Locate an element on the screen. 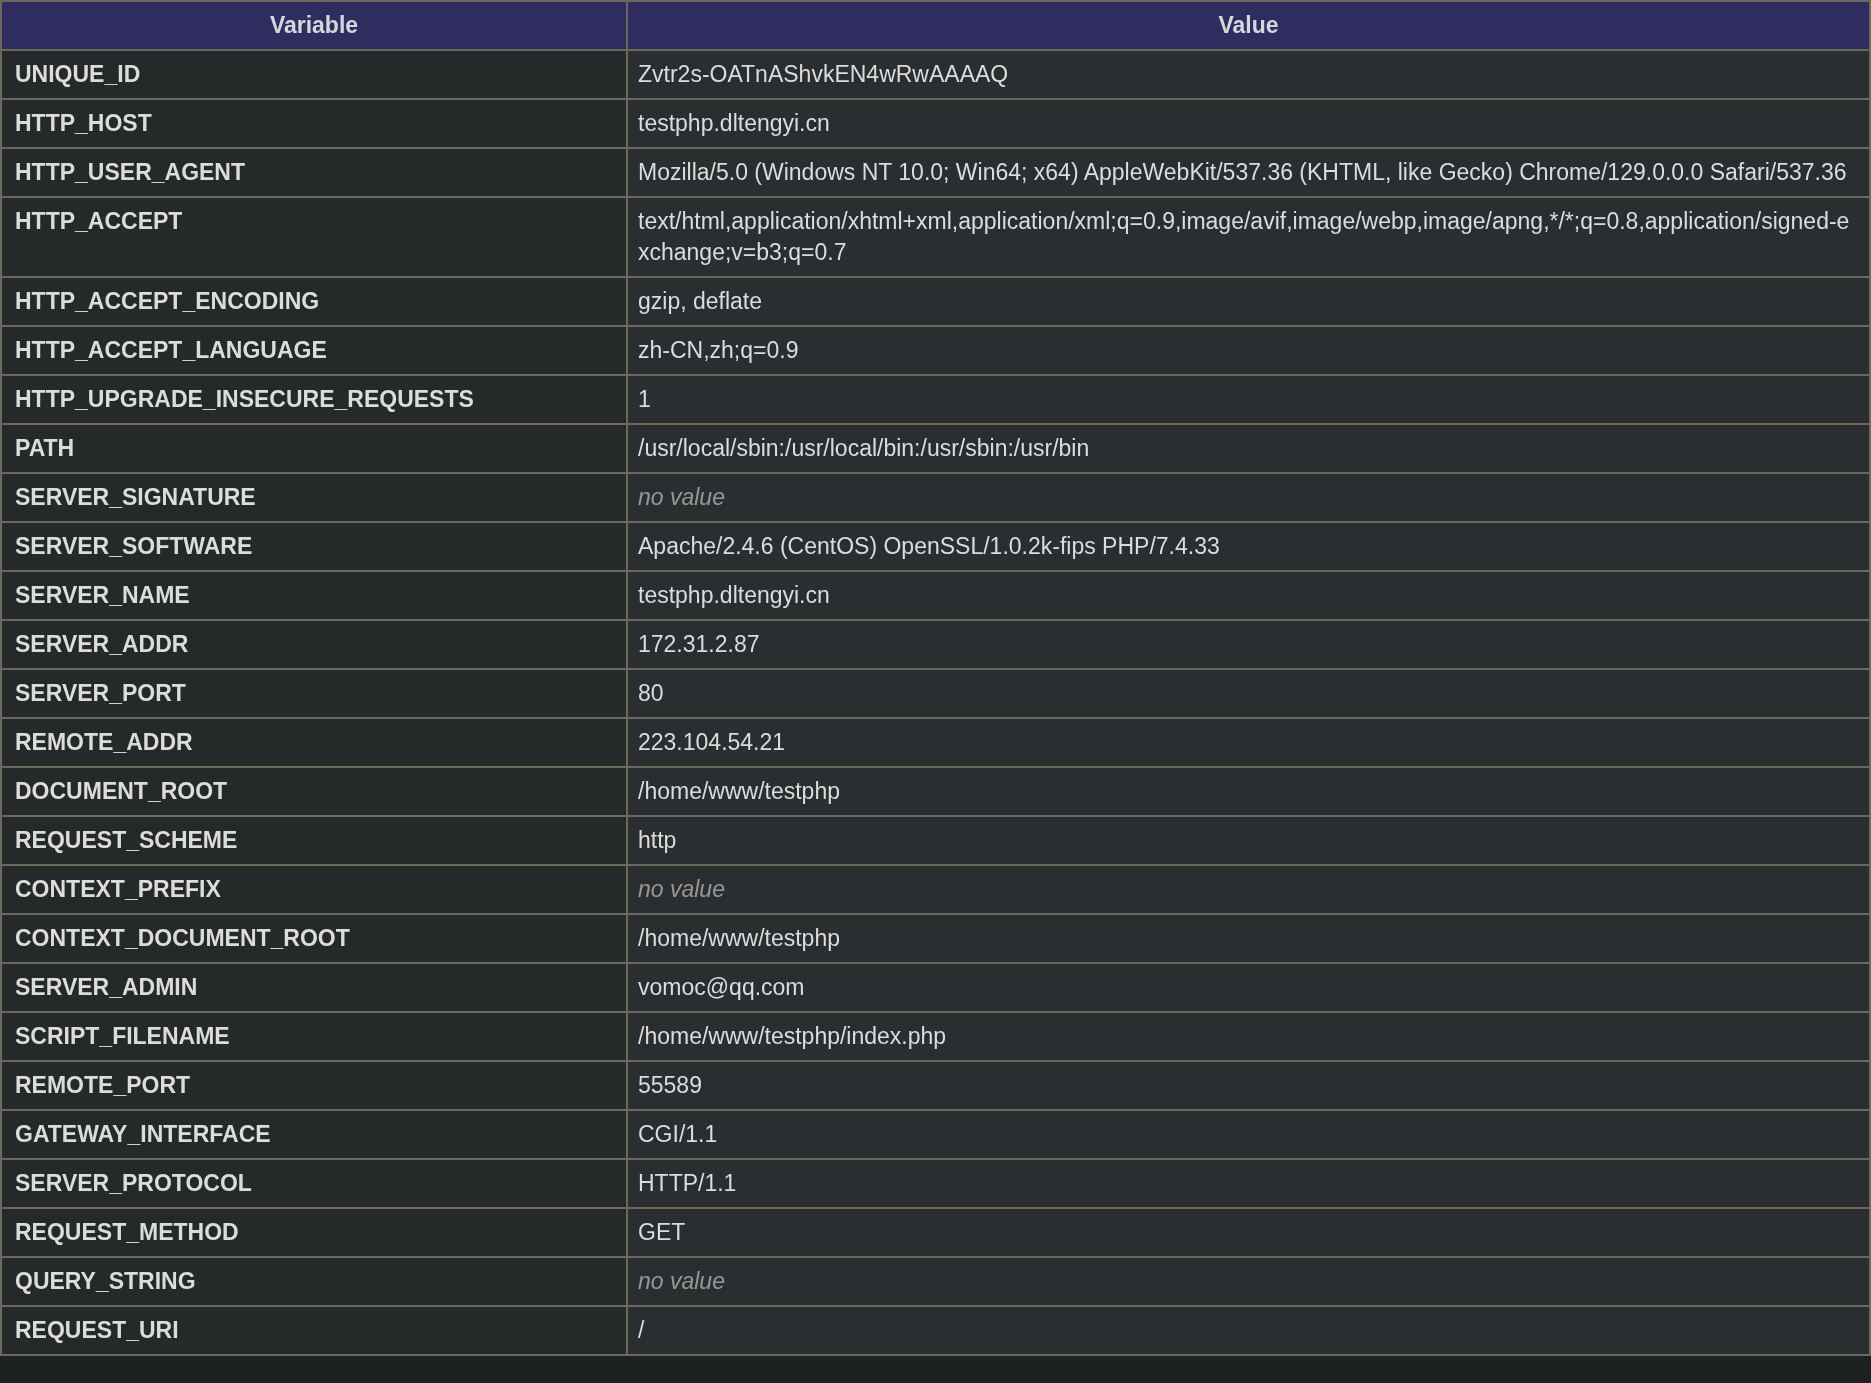 This screenshot has width=1871, height=1383. variable-cell: QUERY_STRING is located at coordinates (314, 1281).